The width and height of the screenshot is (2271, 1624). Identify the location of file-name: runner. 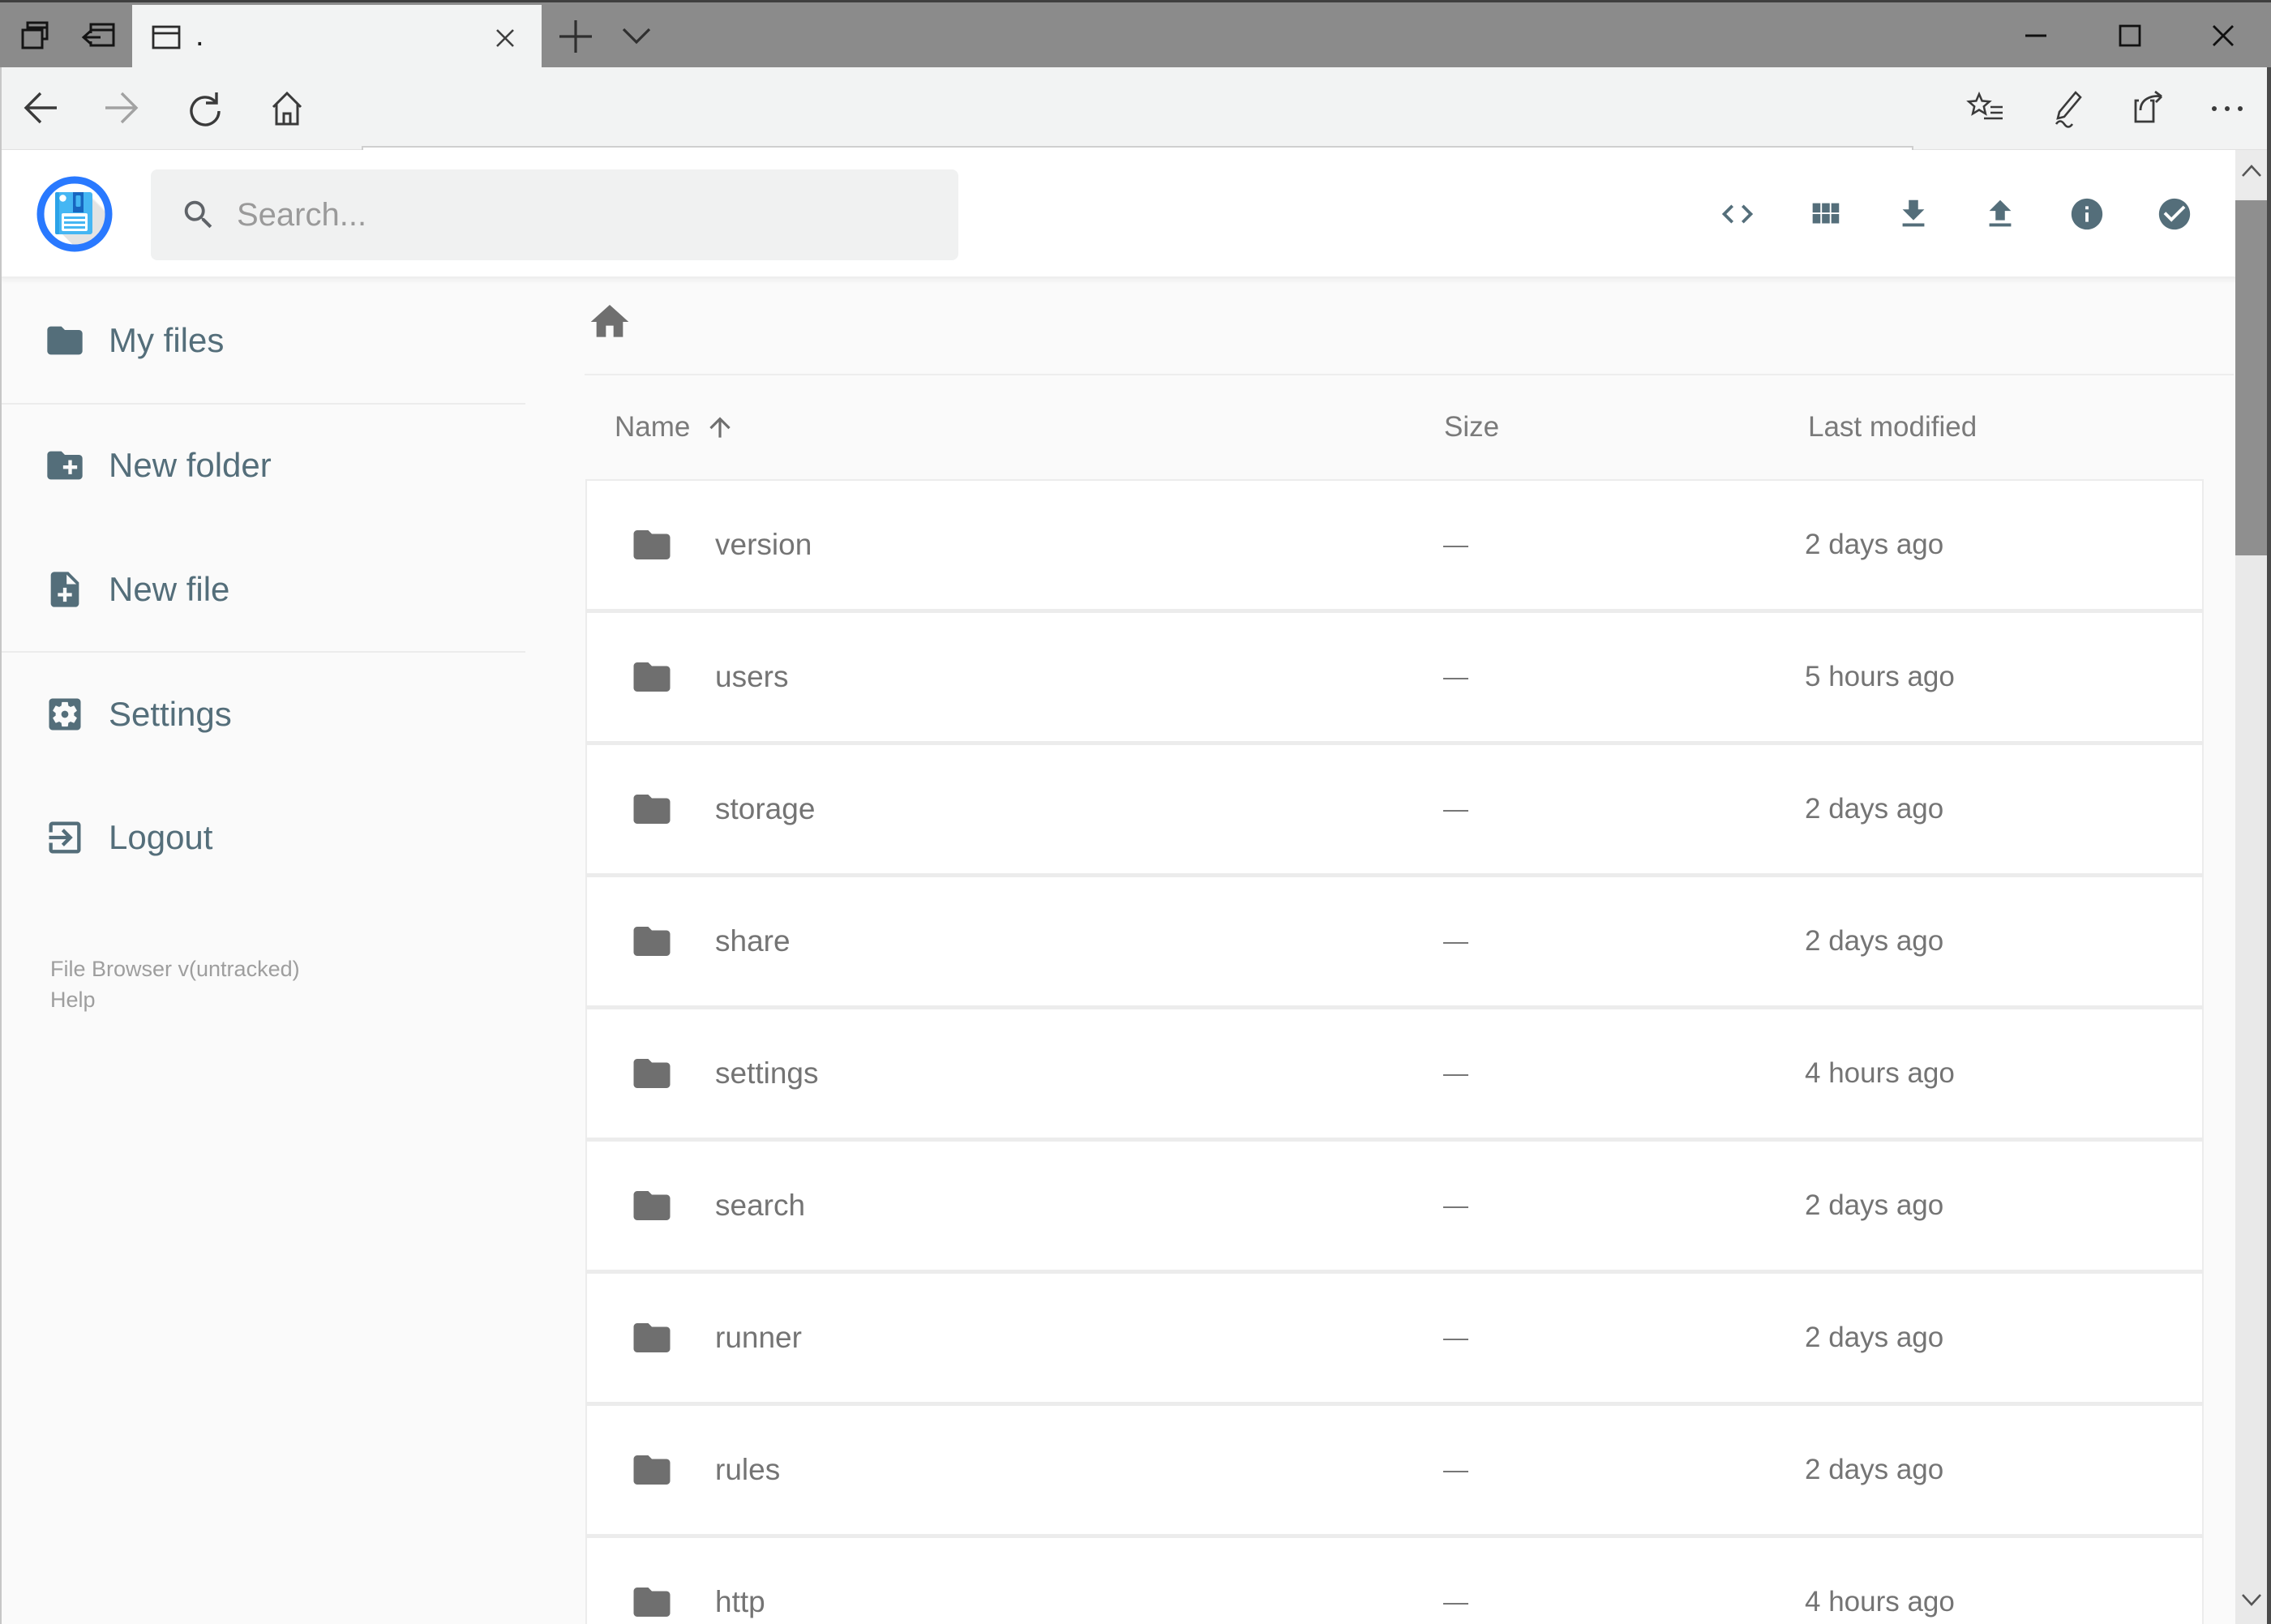
(758, 1338).